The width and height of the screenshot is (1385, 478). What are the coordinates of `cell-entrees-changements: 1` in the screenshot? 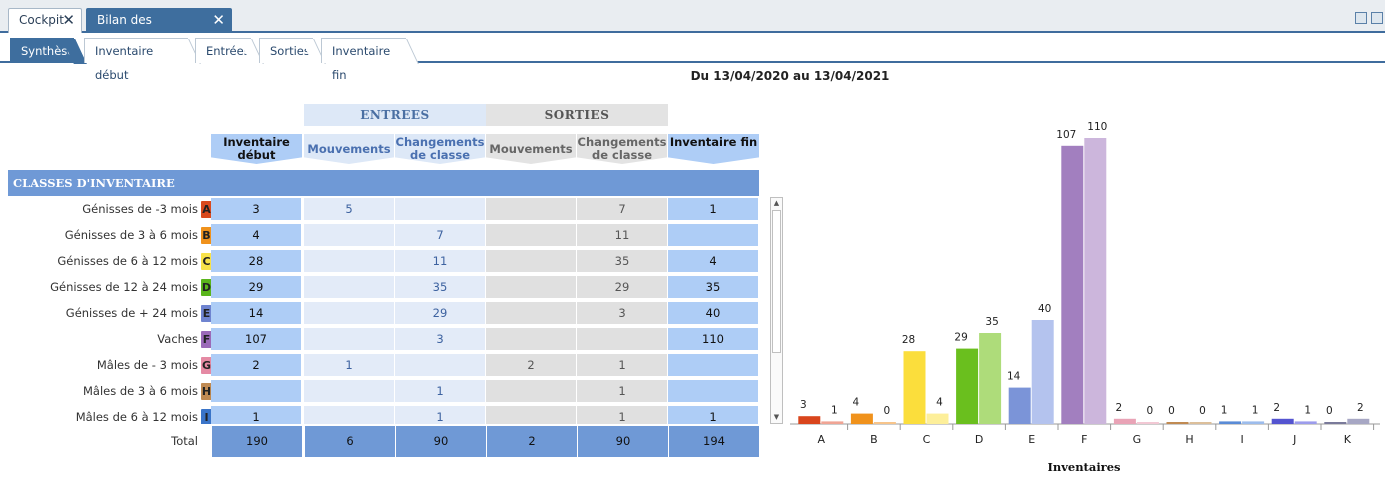 It's located at (440, 391).